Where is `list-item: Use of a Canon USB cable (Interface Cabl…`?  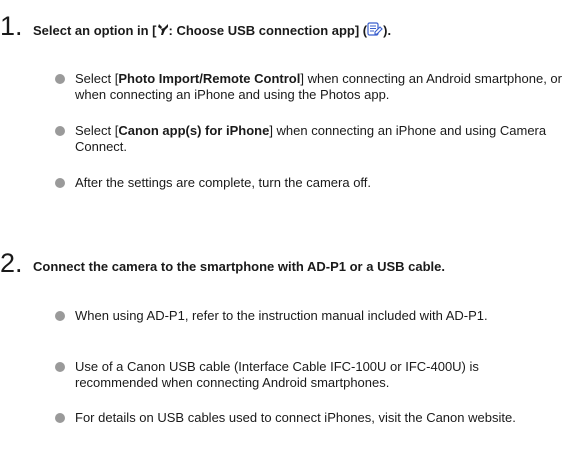
list-item: Use of a Canon USB cable (Interface Cabl… is located at coordinates (310, 375).